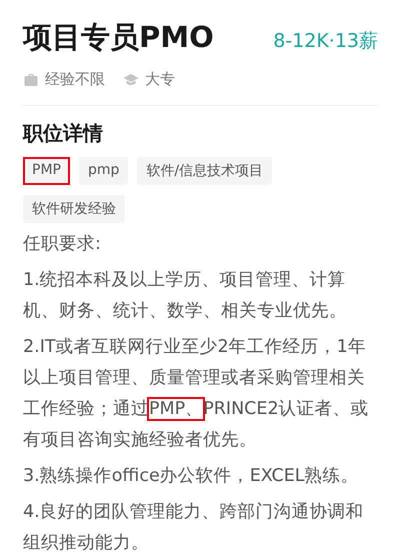 The height and width of the screenshot is (555, 400). I want to click on skill-tag: PMP, so click(46, 171).